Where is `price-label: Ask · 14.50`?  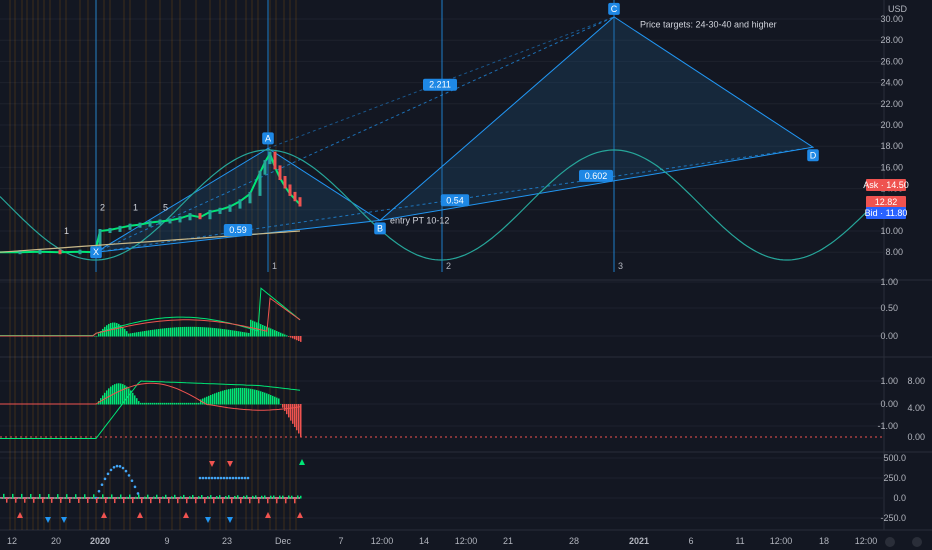
price-label: Ask · 14.50 is located at coordinates (886, 185).